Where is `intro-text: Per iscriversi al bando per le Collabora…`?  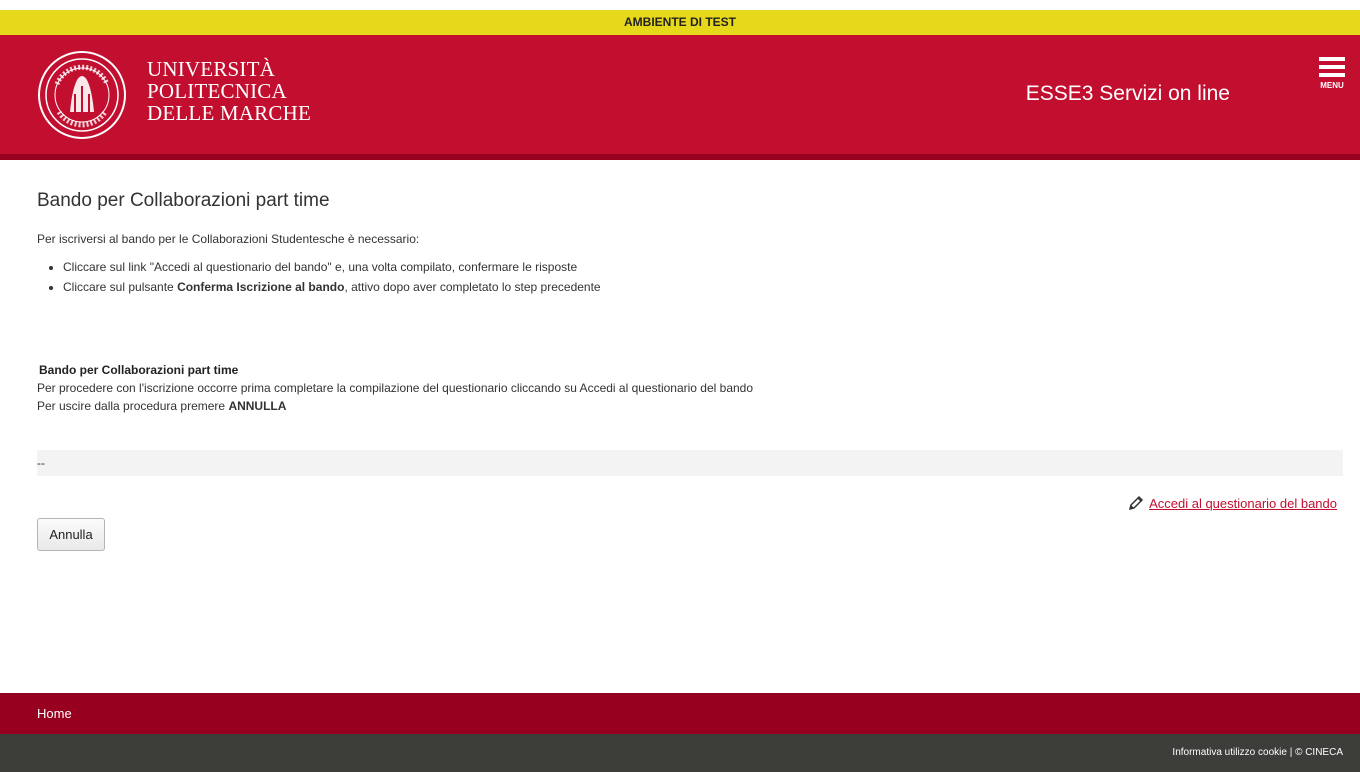
intro-text: Per iscriversi al bando per le Collabora… is located at coordinates (228, 239).